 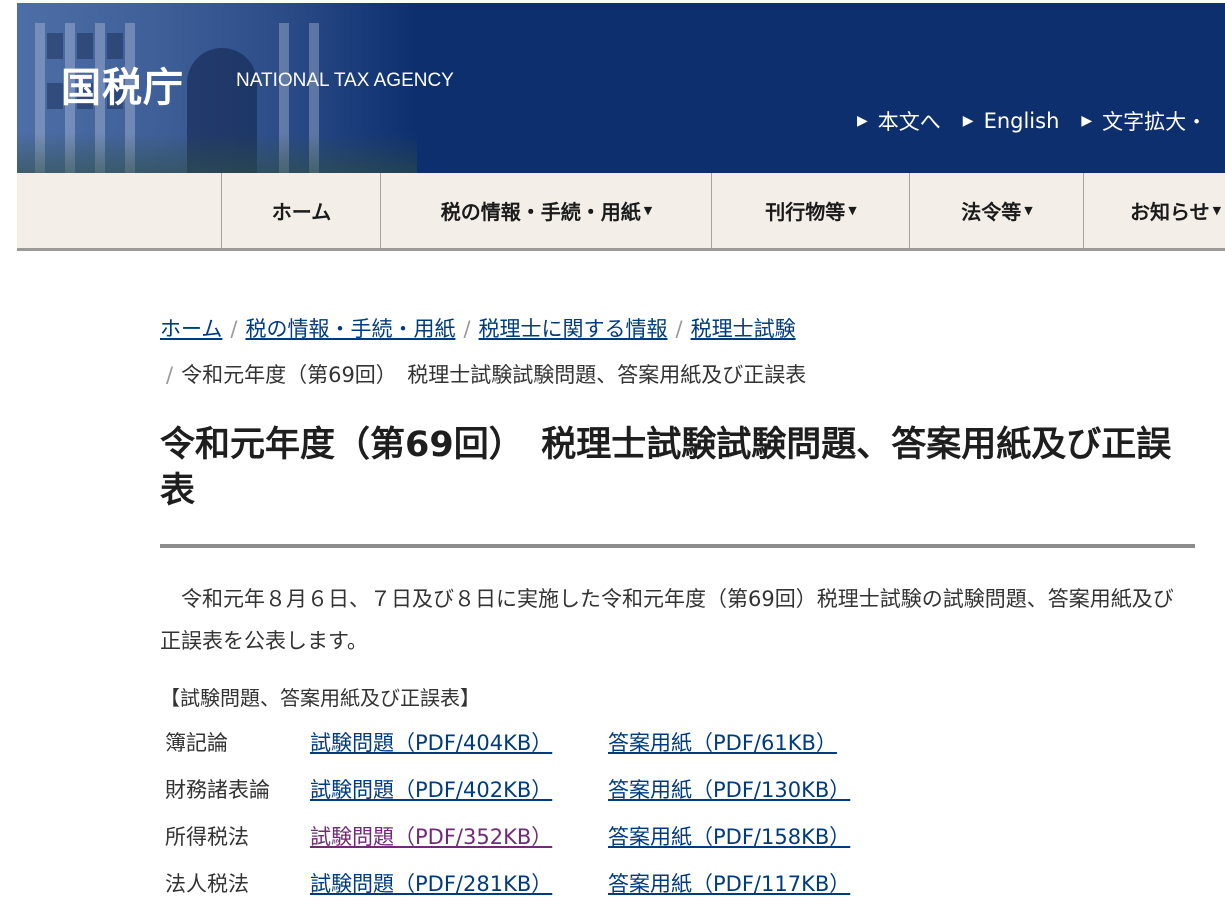 I want to click on nav-item-notices: お知らせ ▼, so click(x=1154, y=210).